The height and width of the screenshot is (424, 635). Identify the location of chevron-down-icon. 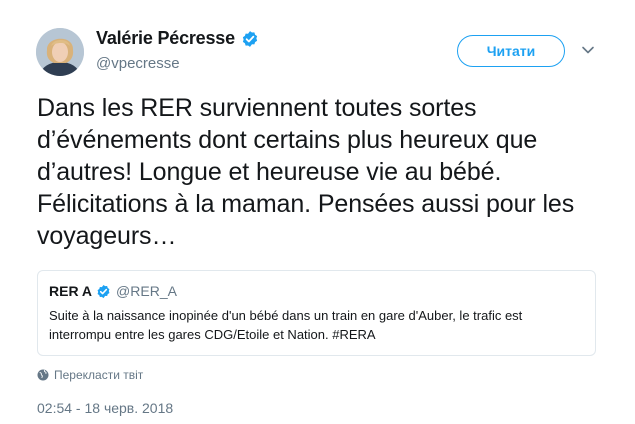
(588, 50).